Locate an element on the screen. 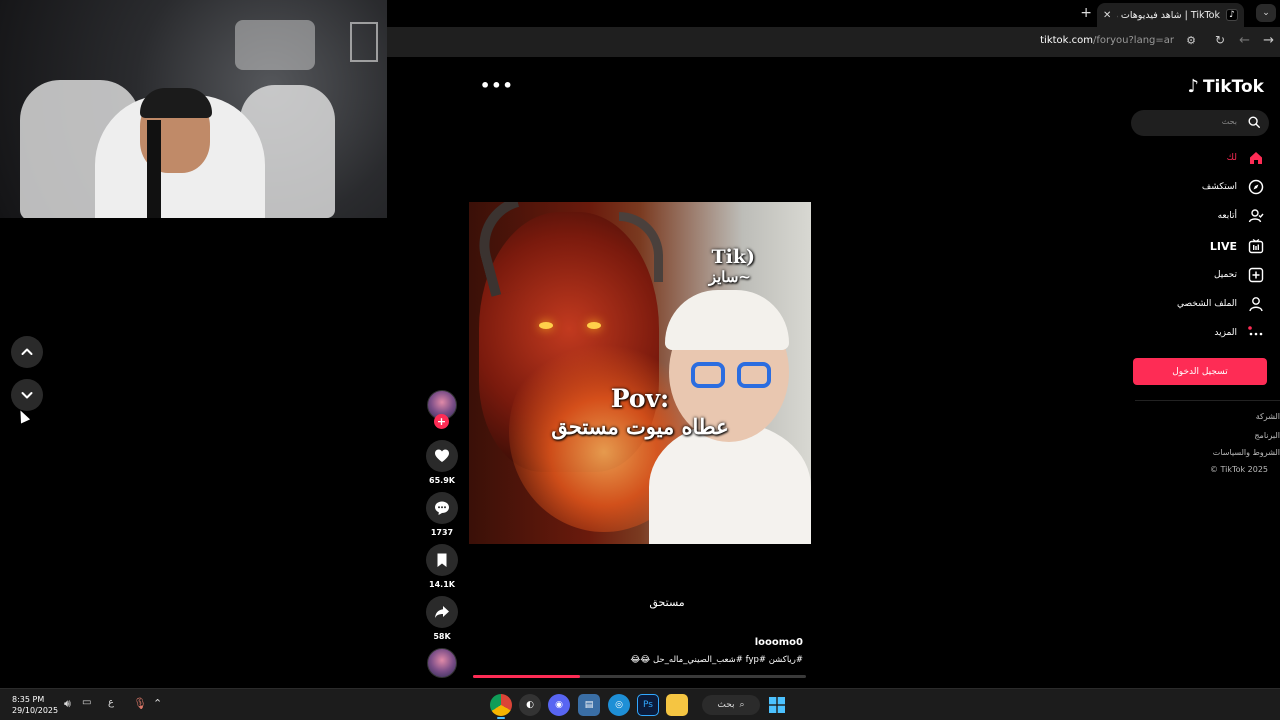 This screenshot has width=1280, height=720. next-video-button is located at coordinates (27, 395).